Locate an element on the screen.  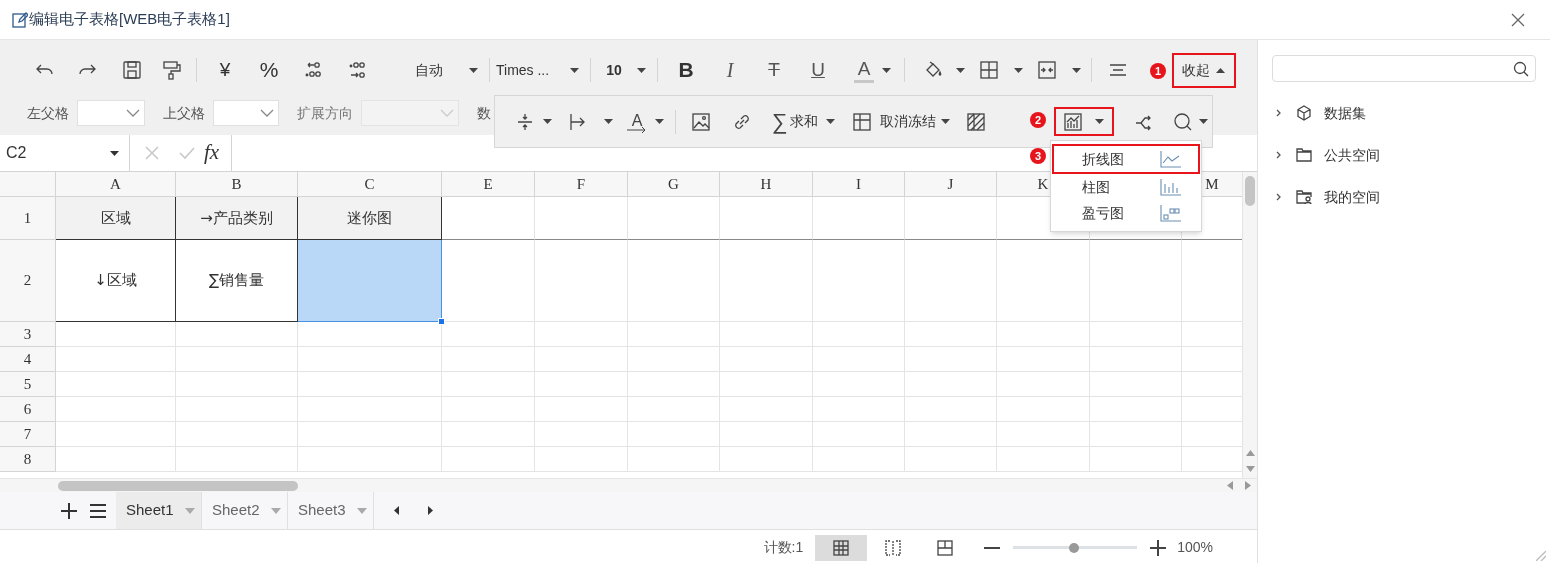
table-cell: →产品类别 is located at coordinates (237, 218).